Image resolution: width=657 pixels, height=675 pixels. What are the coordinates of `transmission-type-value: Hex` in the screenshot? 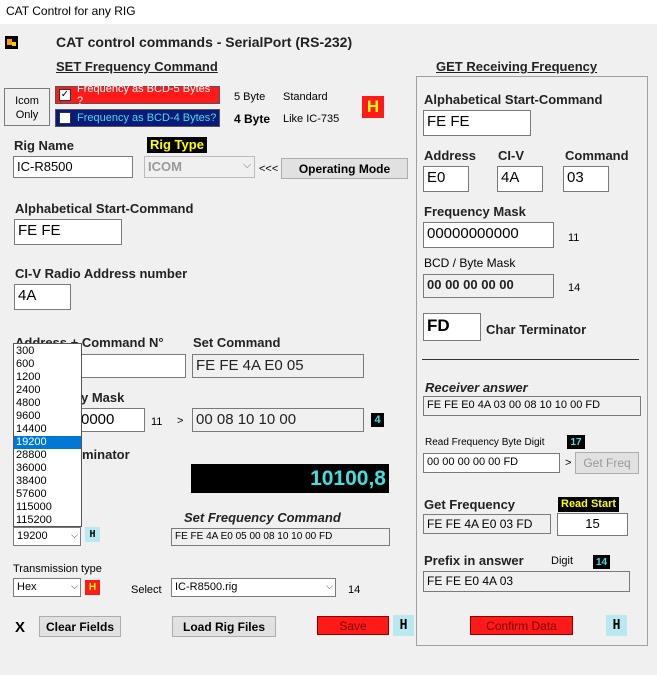 It's located at (27, 587).